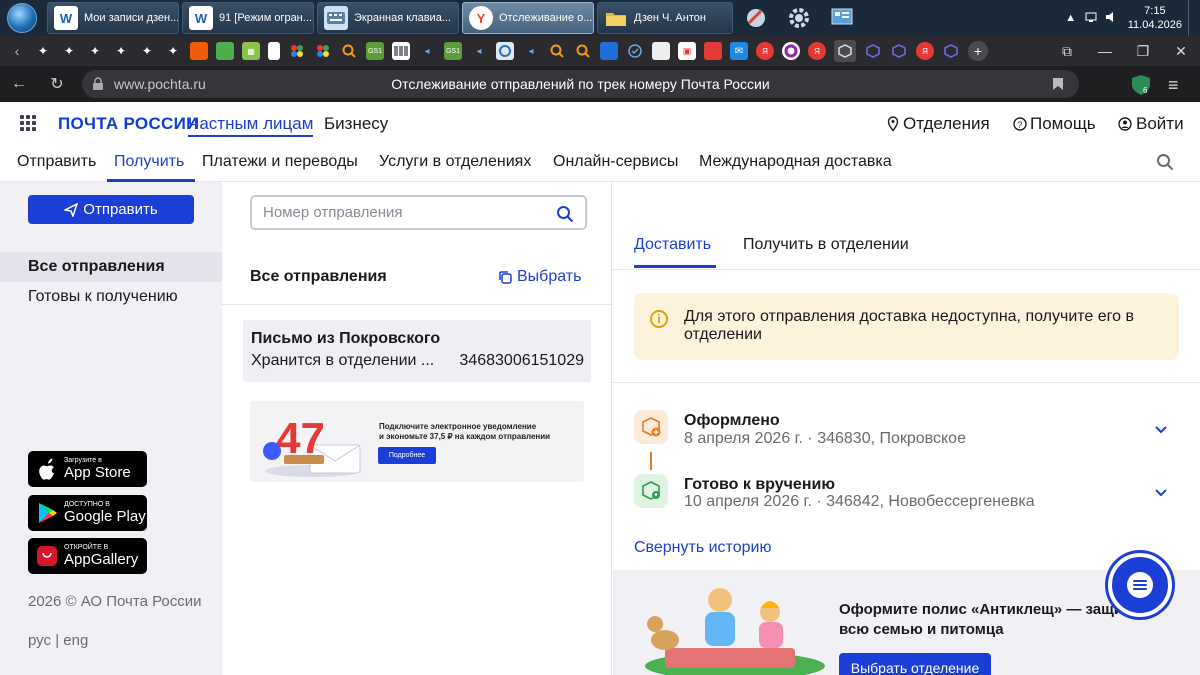 This screenshot has height=675, width=1200. What do you see at coordinates (539, 277) in the screenshot?
I see `select-shipments-button: Выбрать` at bounding box center [539, 277].